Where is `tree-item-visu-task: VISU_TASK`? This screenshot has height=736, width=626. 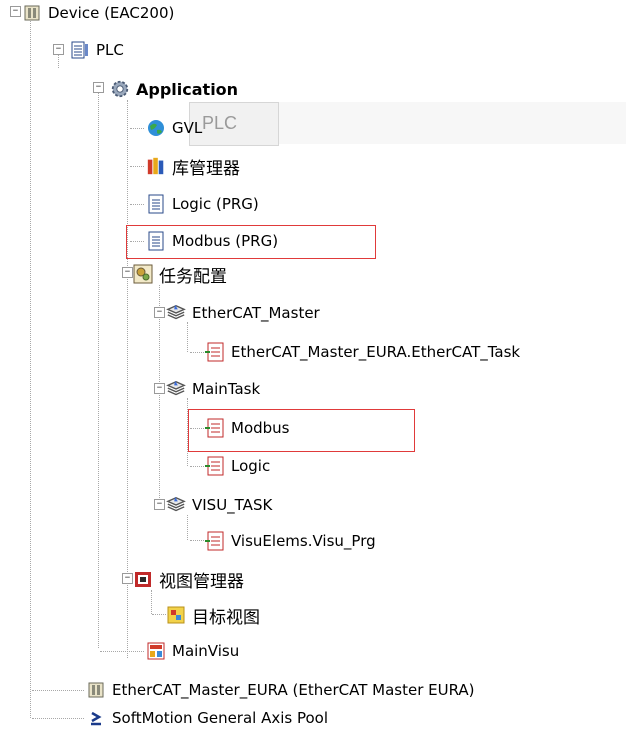
tree-item-visu-task: VISU_TASK is located at coordinates (219, 505).